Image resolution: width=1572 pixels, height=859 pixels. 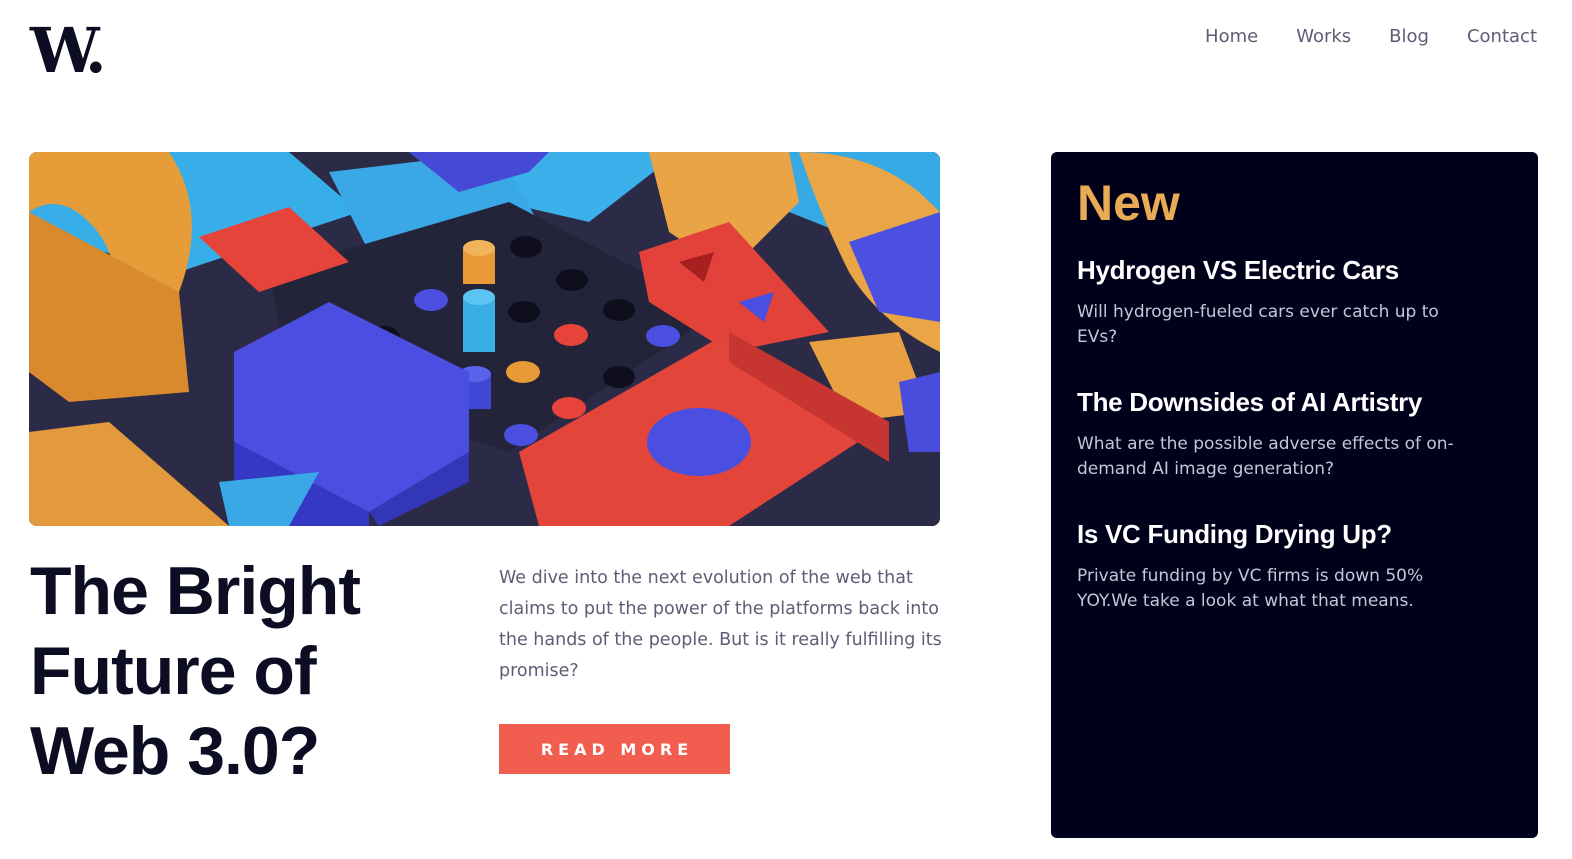 I want to click on news-item-title: The Downsides of AI Artistry, so click(x=1294, y=402).